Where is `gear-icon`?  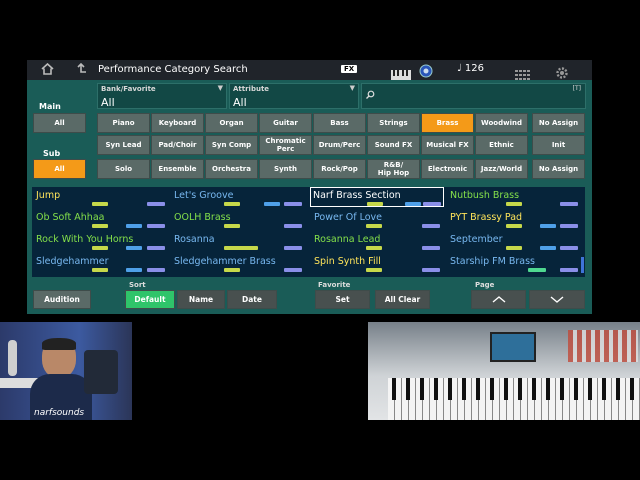 gear-icon is located at coordinates (562, 73).